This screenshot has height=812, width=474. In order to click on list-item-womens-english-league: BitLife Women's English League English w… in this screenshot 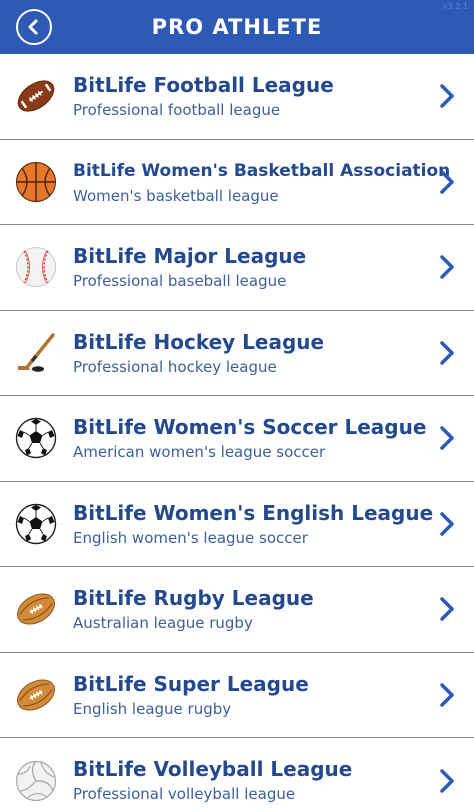, I will do `click(237, 524)`.